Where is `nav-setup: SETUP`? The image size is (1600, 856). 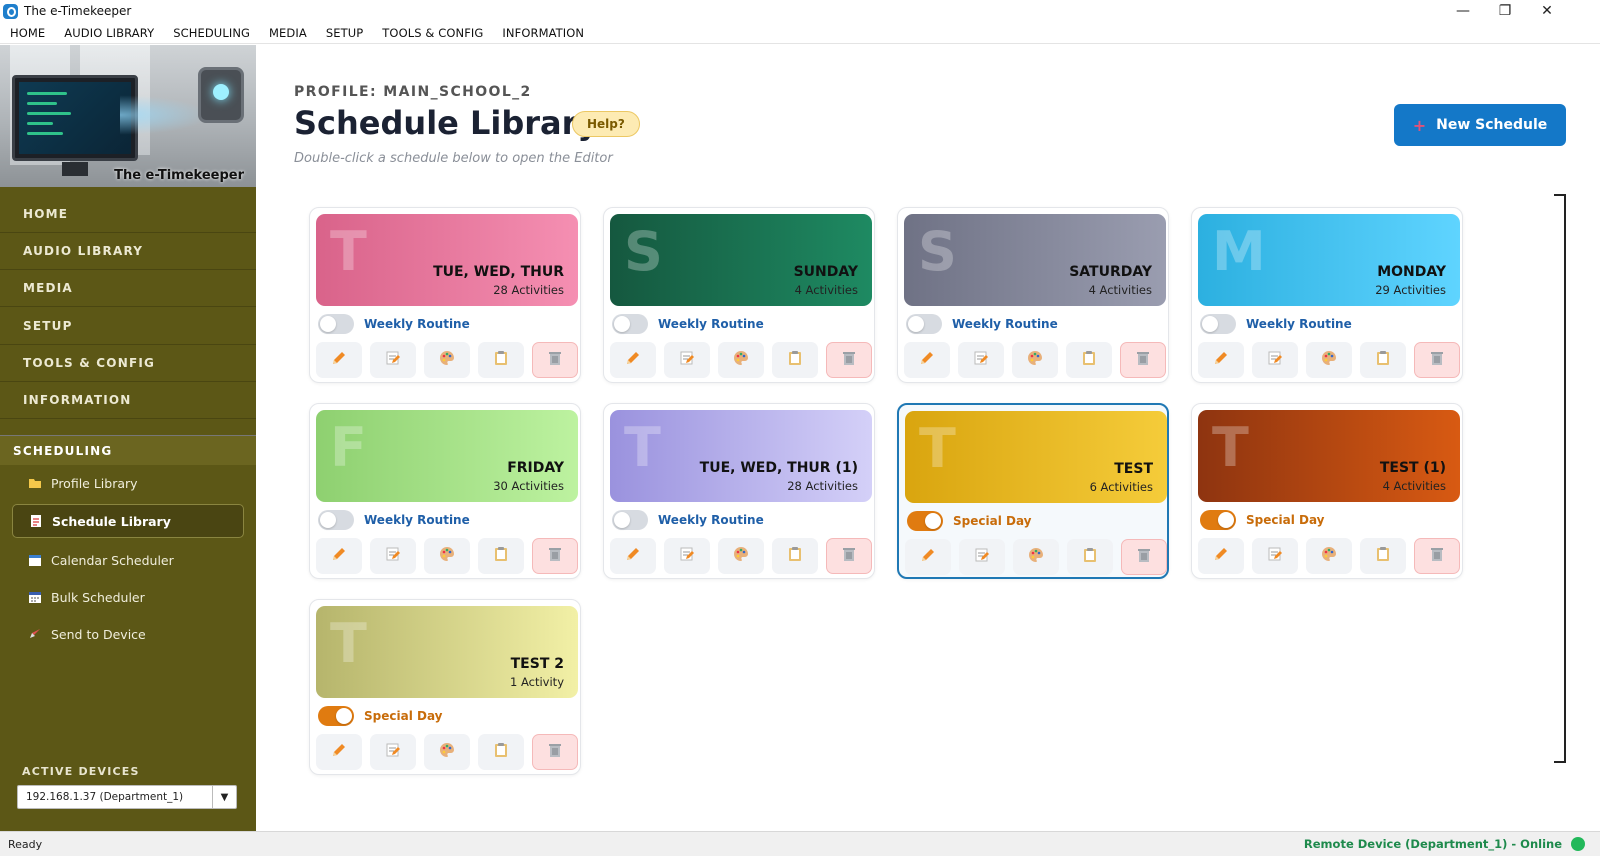 nav-setup: SETUP is located at coordinates (128, 326).